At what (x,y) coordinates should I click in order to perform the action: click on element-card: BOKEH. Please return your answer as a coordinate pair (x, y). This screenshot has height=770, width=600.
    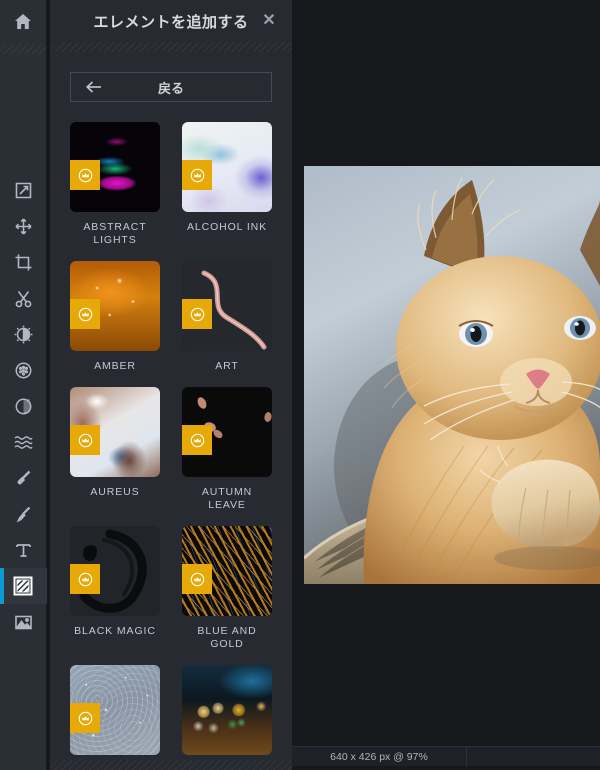
    Looking at the image, I should click on (227, 712).